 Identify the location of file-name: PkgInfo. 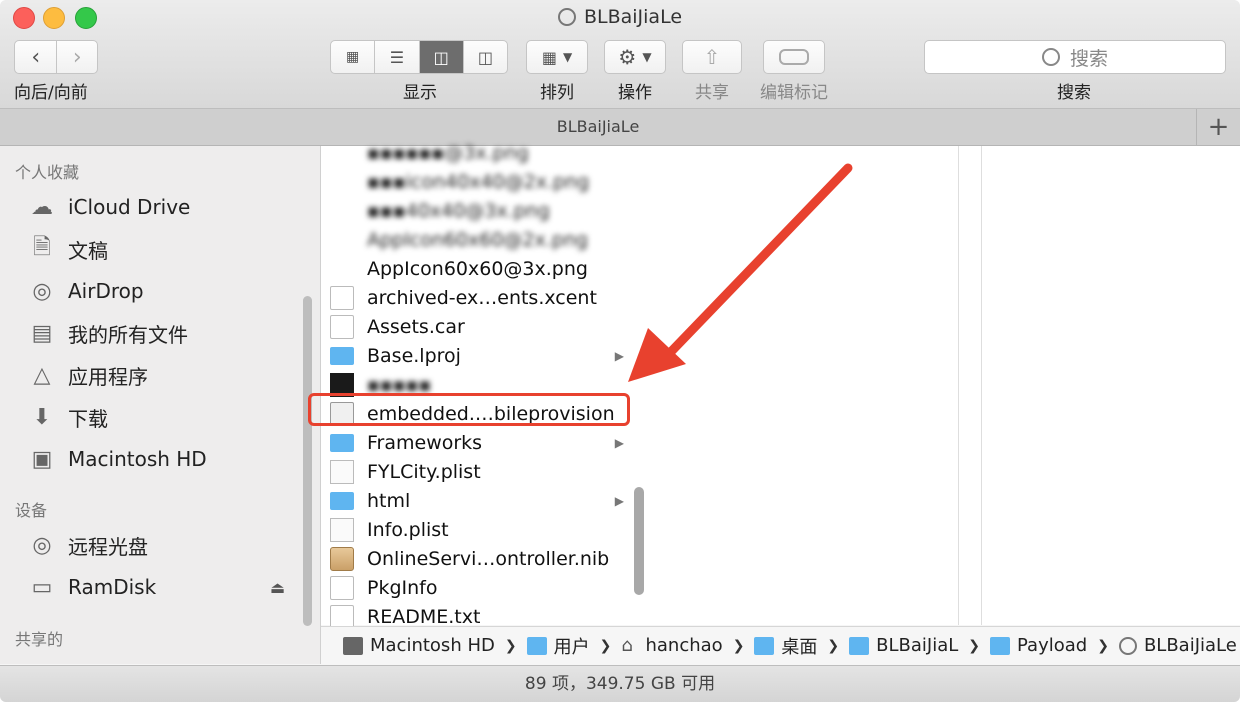
(402, 587).